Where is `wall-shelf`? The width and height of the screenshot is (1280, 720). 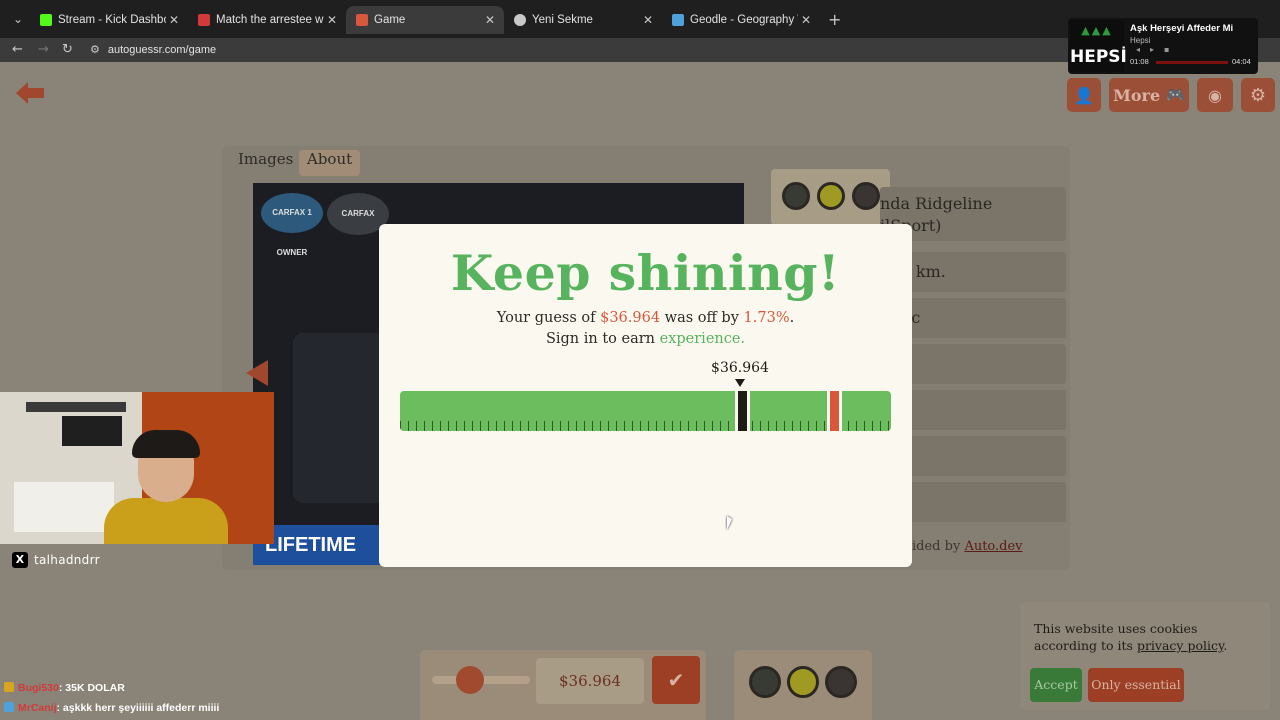
wall-shelf is located at coordinates (76, 407).